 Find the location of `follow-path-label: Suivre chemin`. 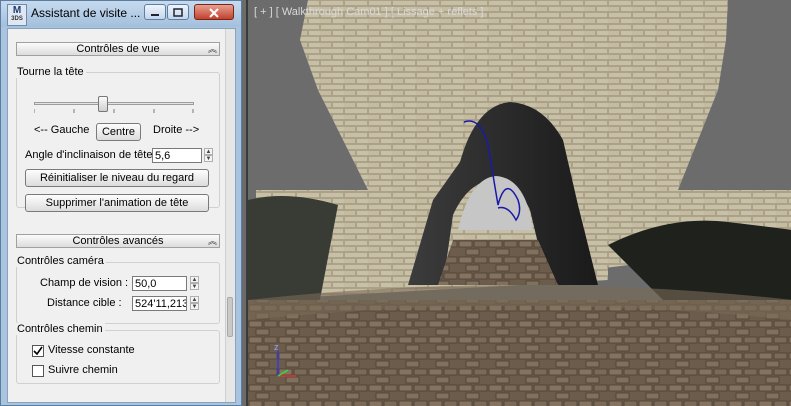

follow-path-label: Suivre chemin is located at coordinates (83, 370).